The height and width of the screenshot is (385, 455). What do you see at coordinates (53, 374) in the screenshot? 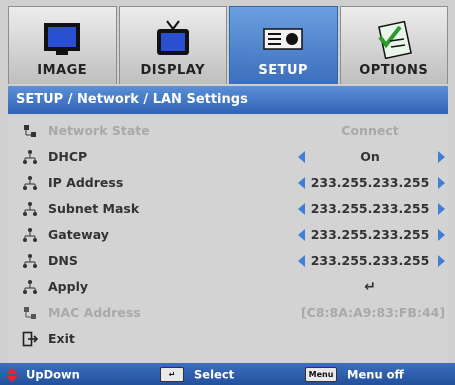
I see `hint-updown-label: UpDown` at bounding box center [53, 374].